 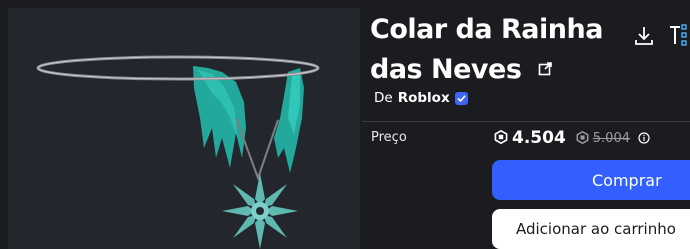 What do you see at coordinates (591, 229) in the screenshot?
I see `add-to-cart-button: Adicionar ao carrinho` at bounding box center [591, 229].